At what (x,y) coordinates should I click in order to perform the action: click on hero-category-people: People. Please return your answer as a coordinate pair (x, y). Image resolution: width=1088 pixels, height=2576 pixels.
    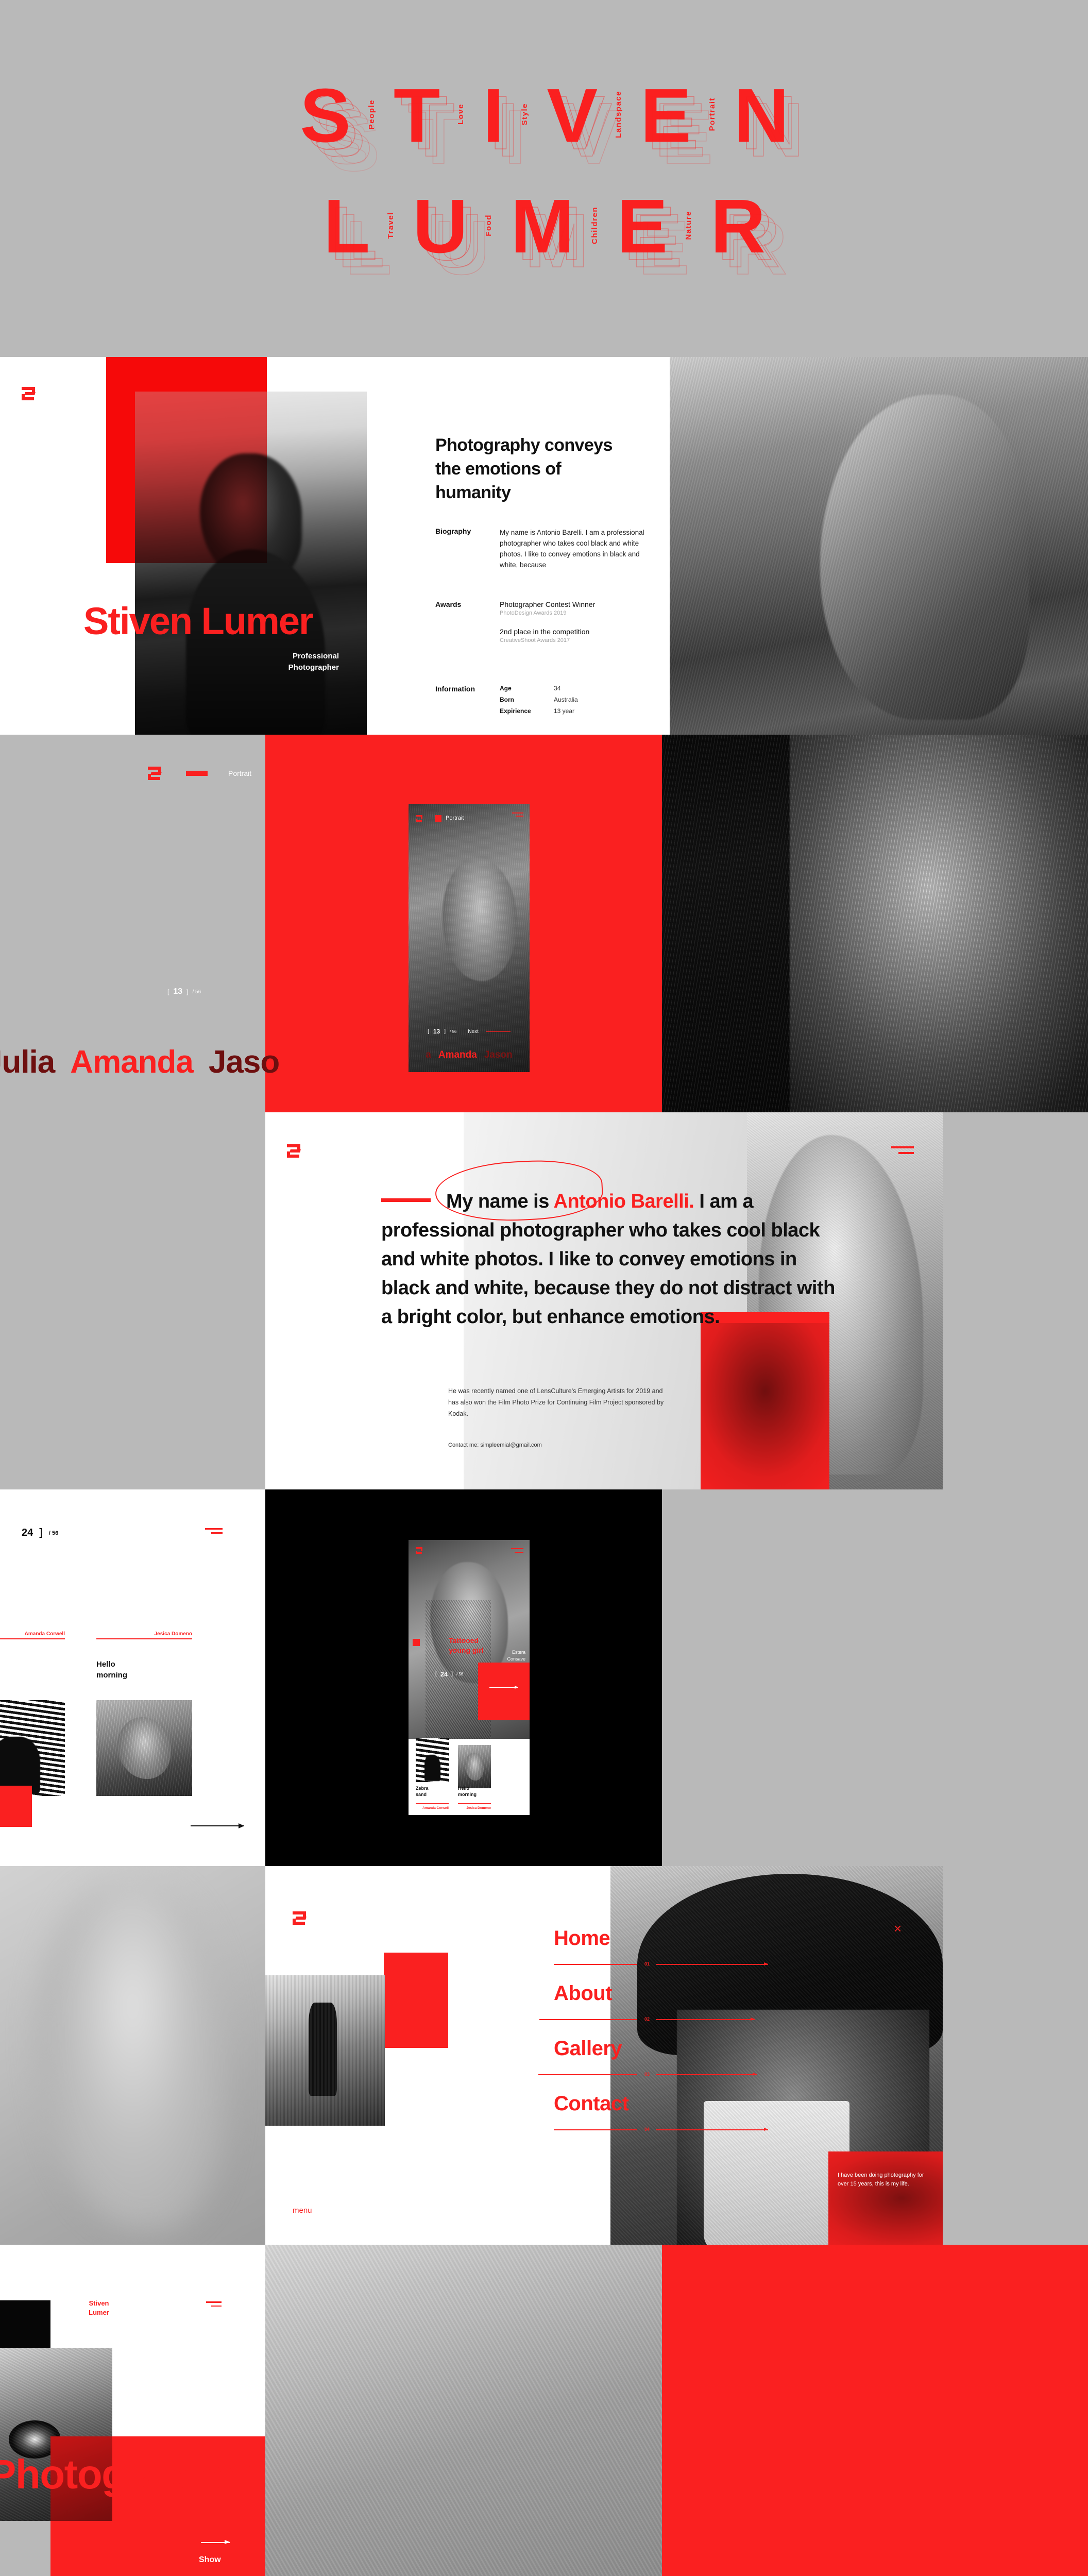
    Looking at the image, I should click on (371, 115).